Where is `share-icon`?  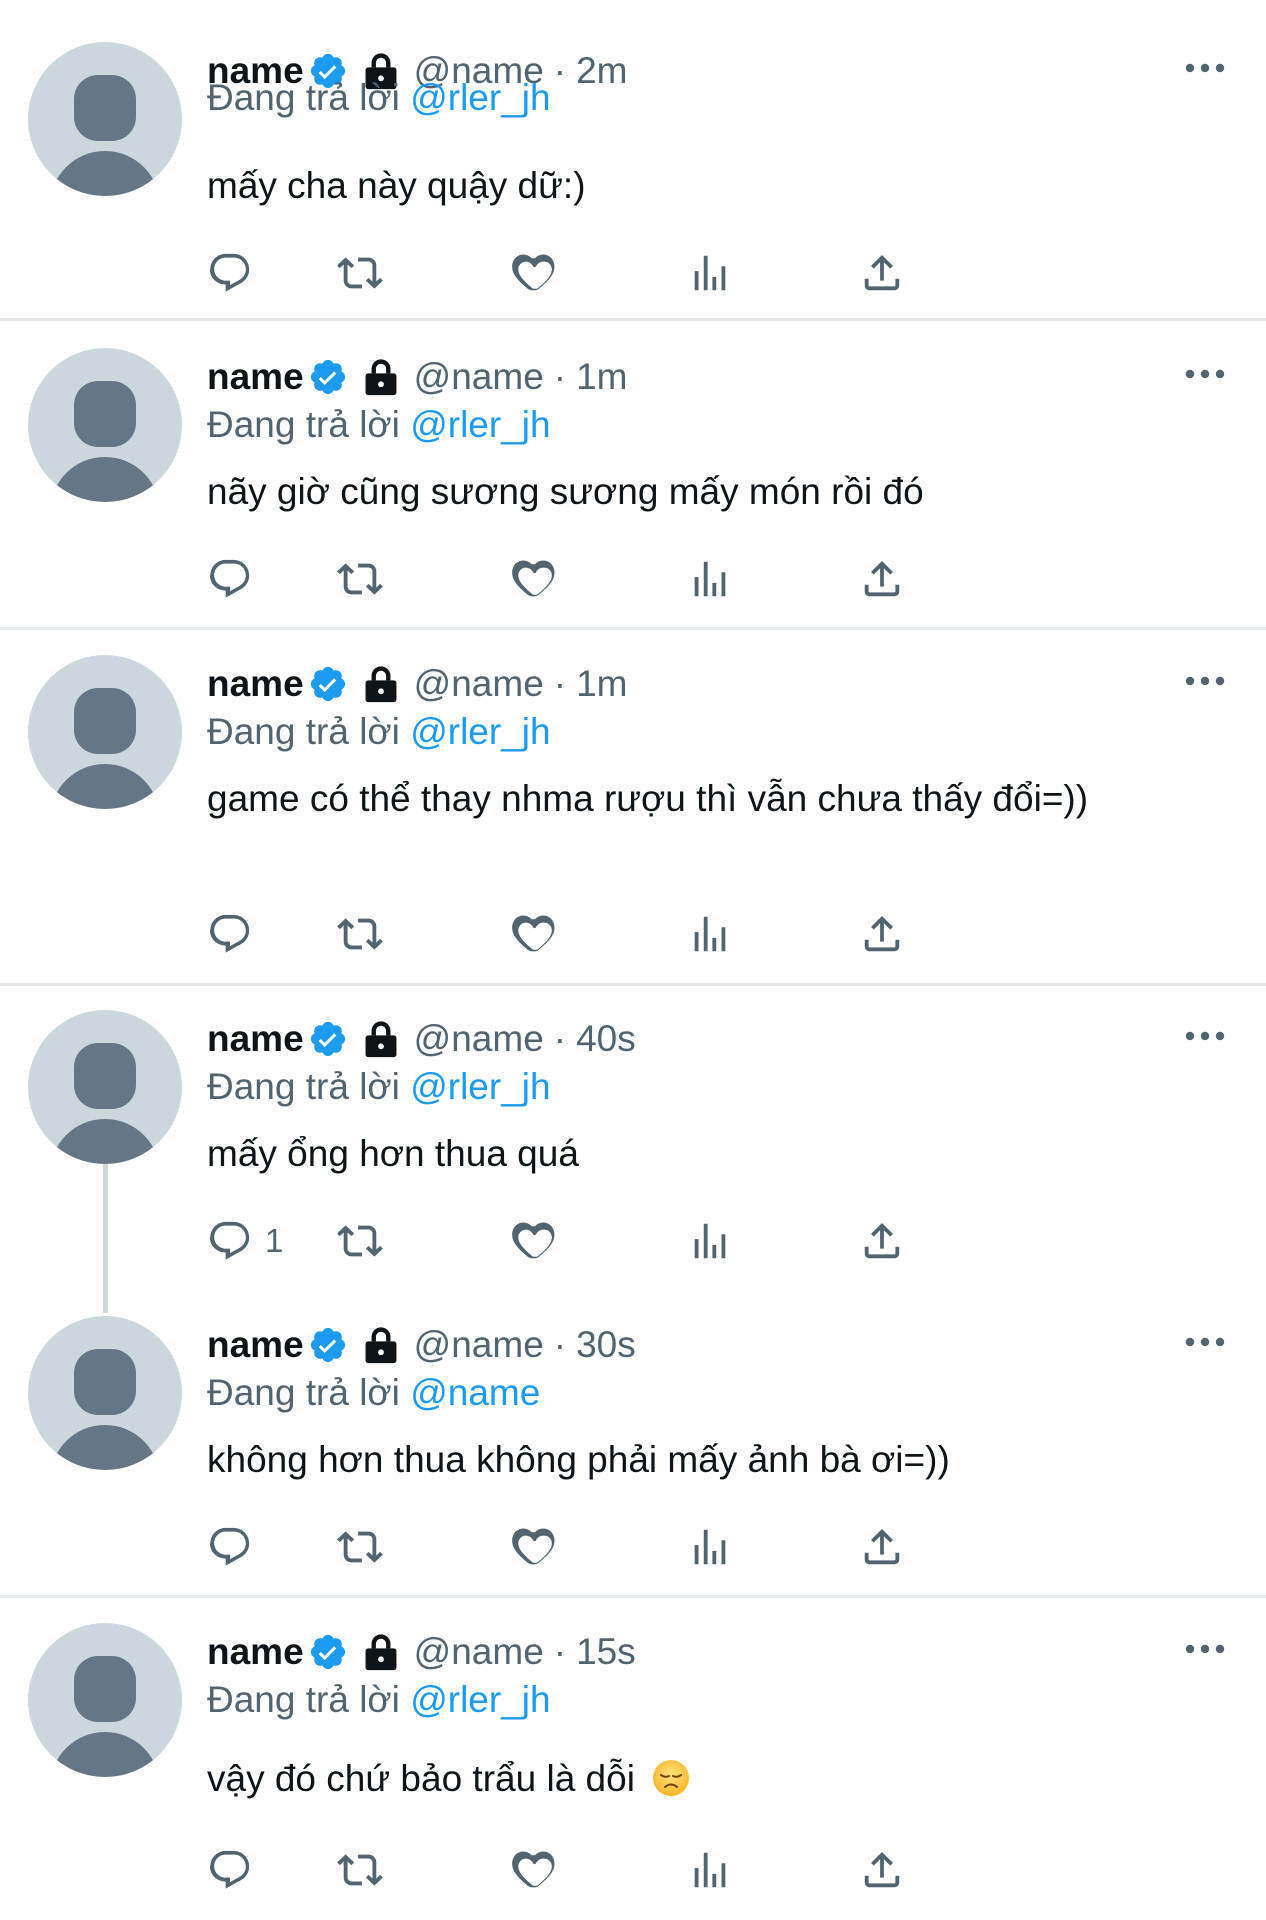
share-icon is located at coordinates (882, 1869).